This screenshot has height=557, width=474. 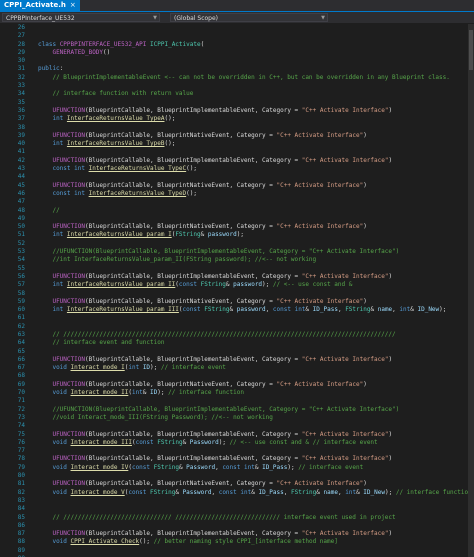 What do you see at coordinates (234, 119) in the screenshot?
I see `code-line: 37 int InterfaceReturnsValue_TypeA();` at bounding box center [234, 119].